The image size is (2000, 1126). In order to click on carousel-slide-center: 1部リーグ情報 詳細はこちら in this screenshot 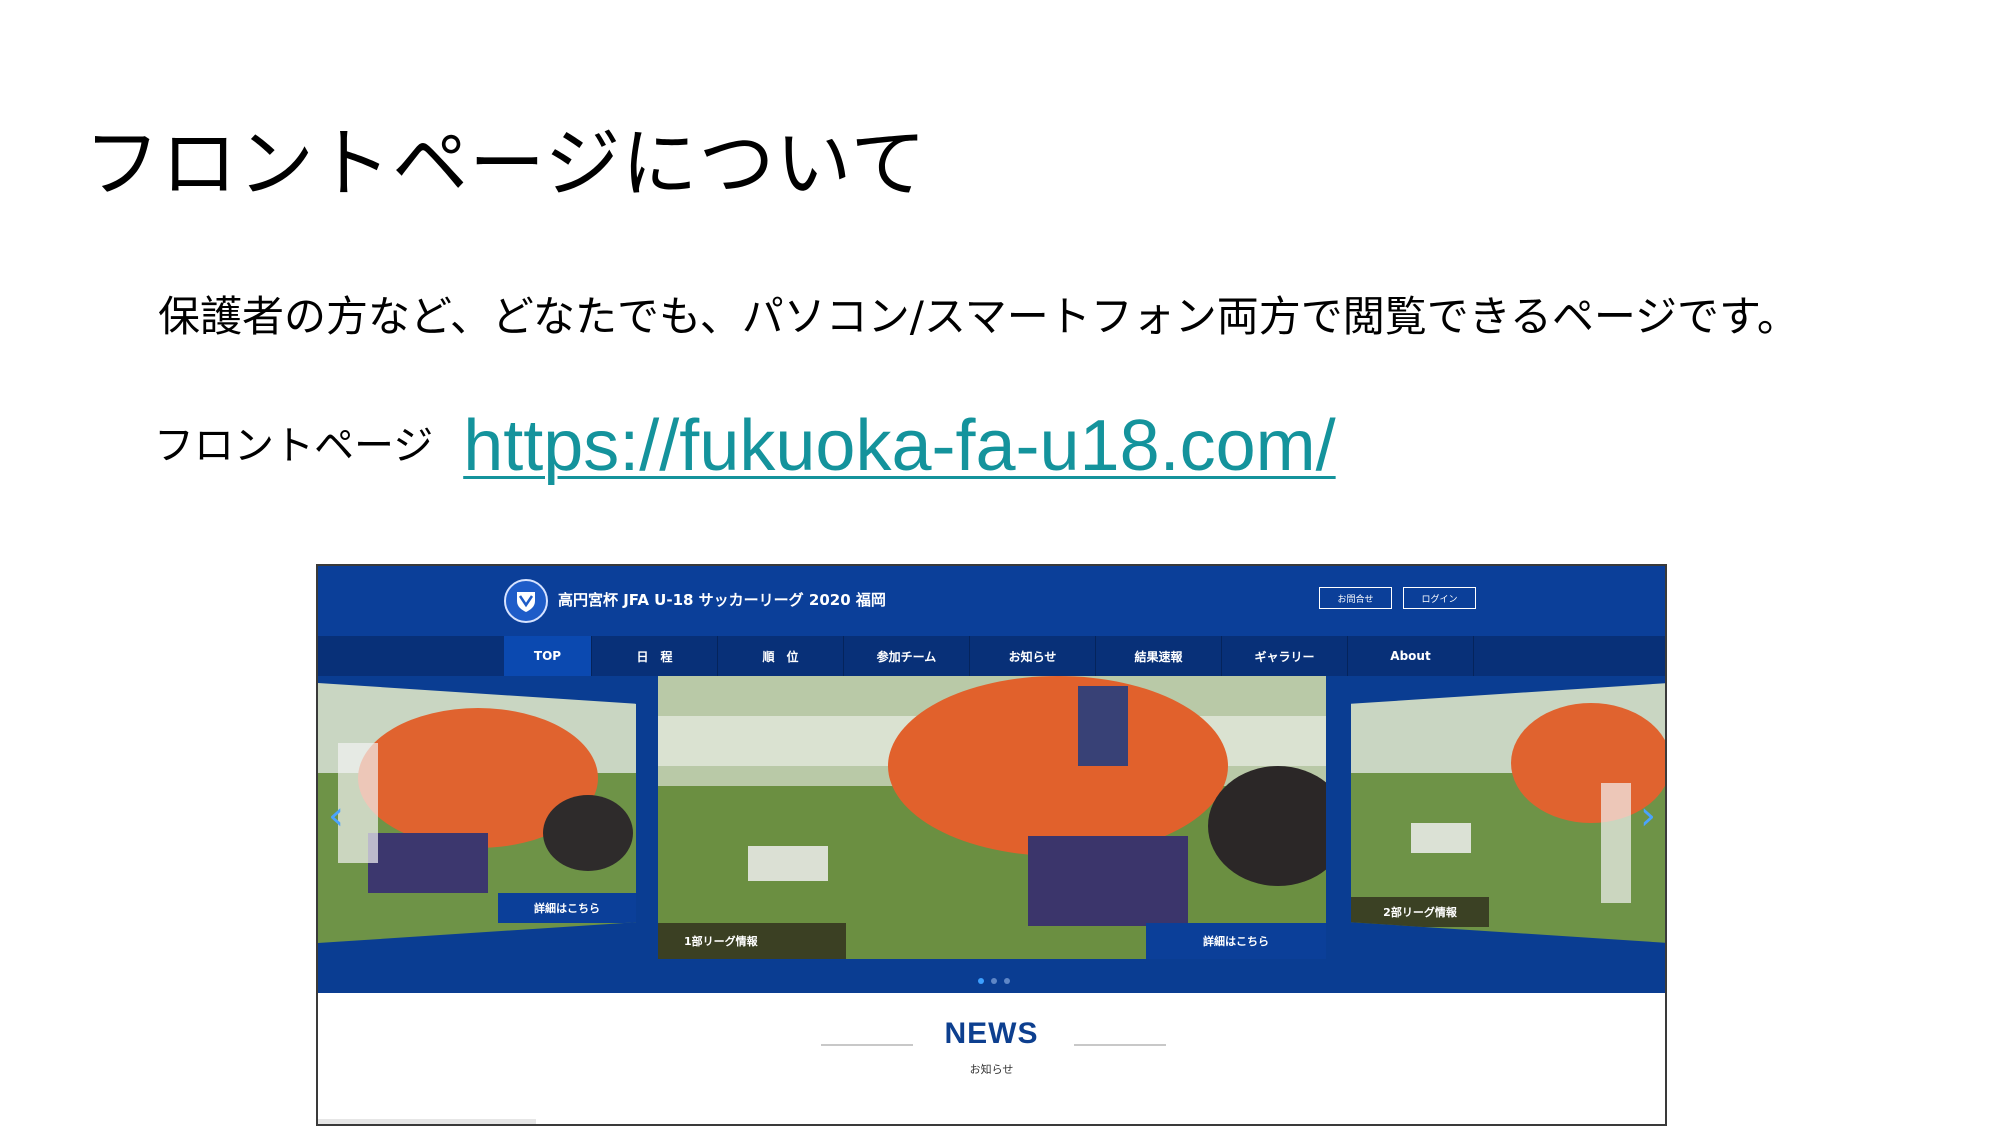, I will do `click(992, 817)`.